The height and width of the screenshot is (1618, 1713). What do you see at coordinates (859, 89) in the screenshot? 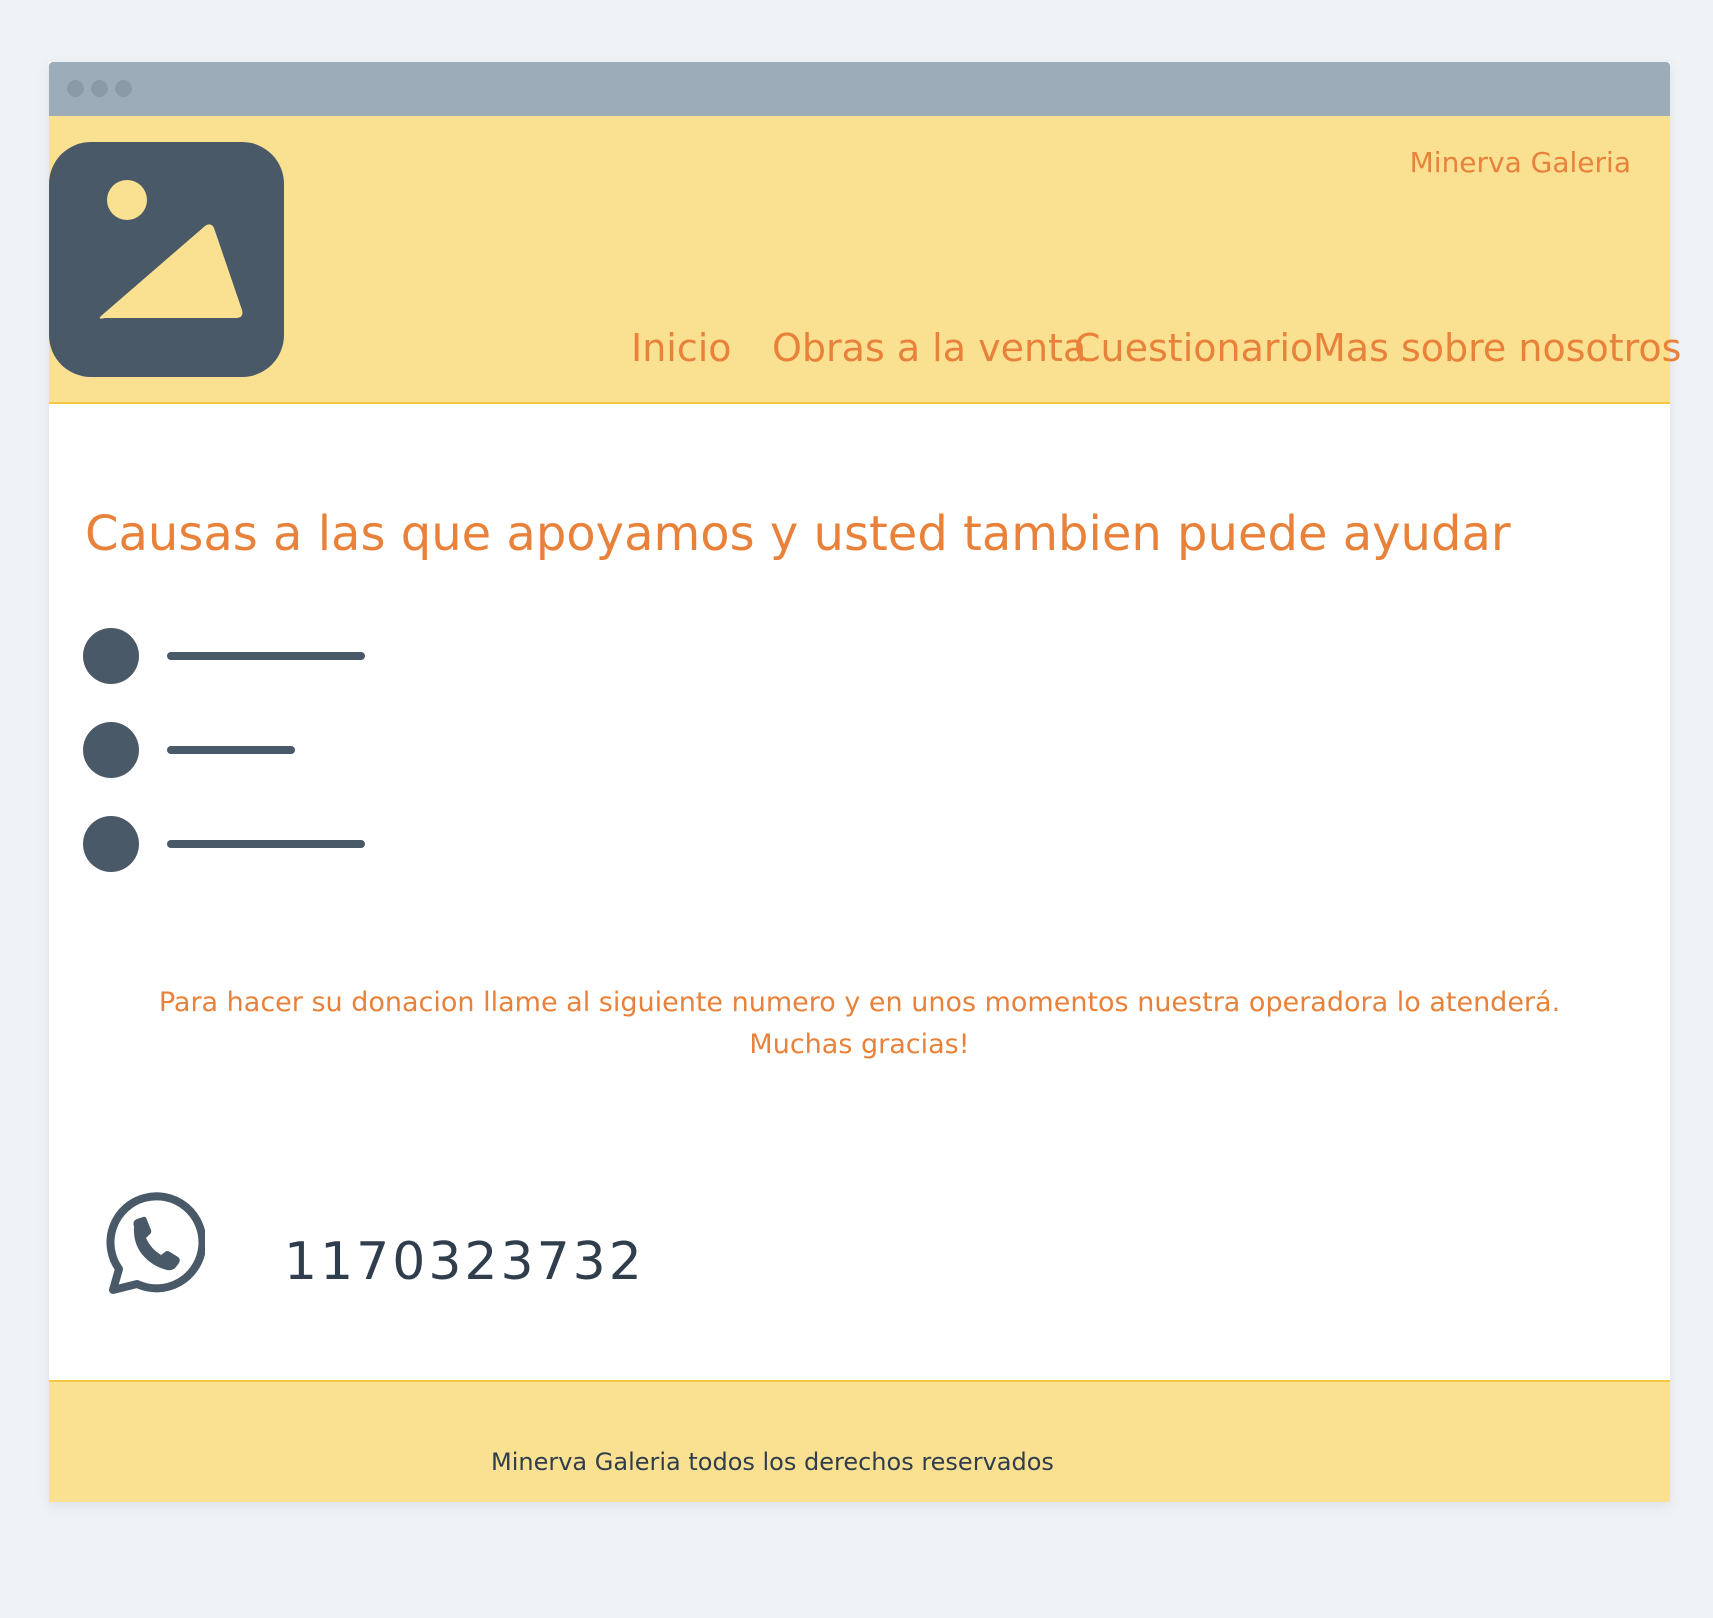
I see `window-titlebar` at bounding box center [859, 89].